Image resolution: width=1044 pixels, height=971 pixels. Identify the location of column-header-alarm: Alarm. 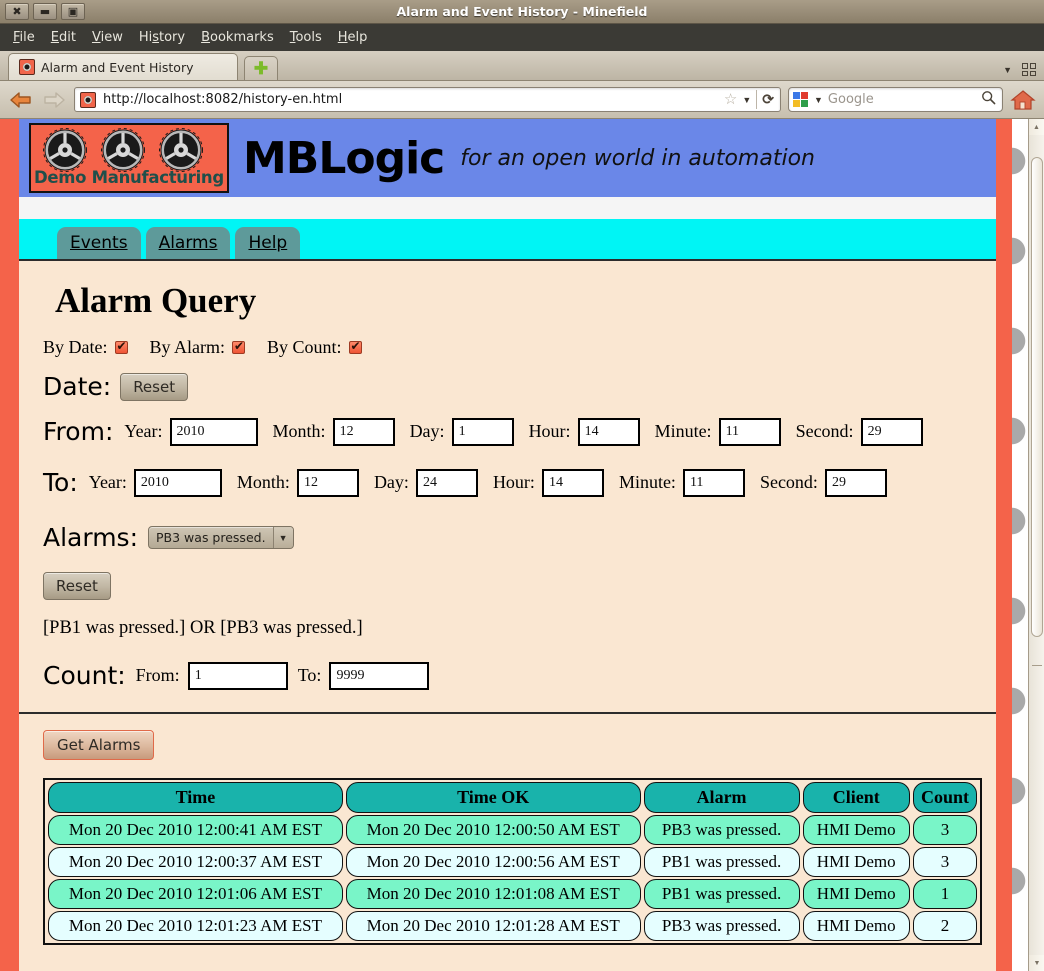
(721, 797).